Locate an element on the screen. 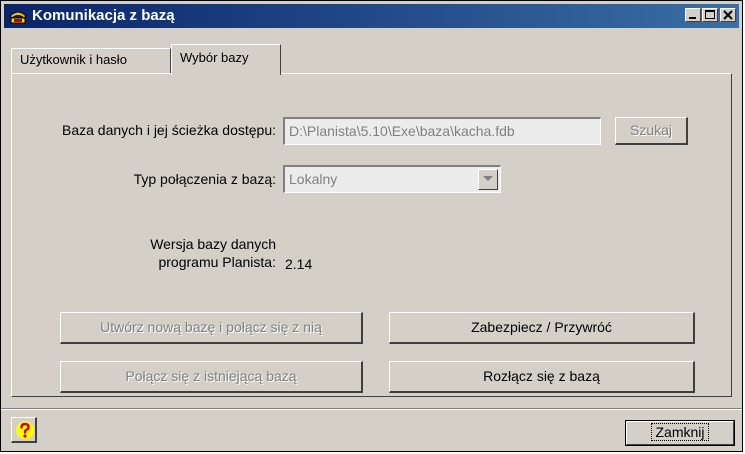  disconnect-button: Rozłącz się z bazą is located at coordinates (542, 377).